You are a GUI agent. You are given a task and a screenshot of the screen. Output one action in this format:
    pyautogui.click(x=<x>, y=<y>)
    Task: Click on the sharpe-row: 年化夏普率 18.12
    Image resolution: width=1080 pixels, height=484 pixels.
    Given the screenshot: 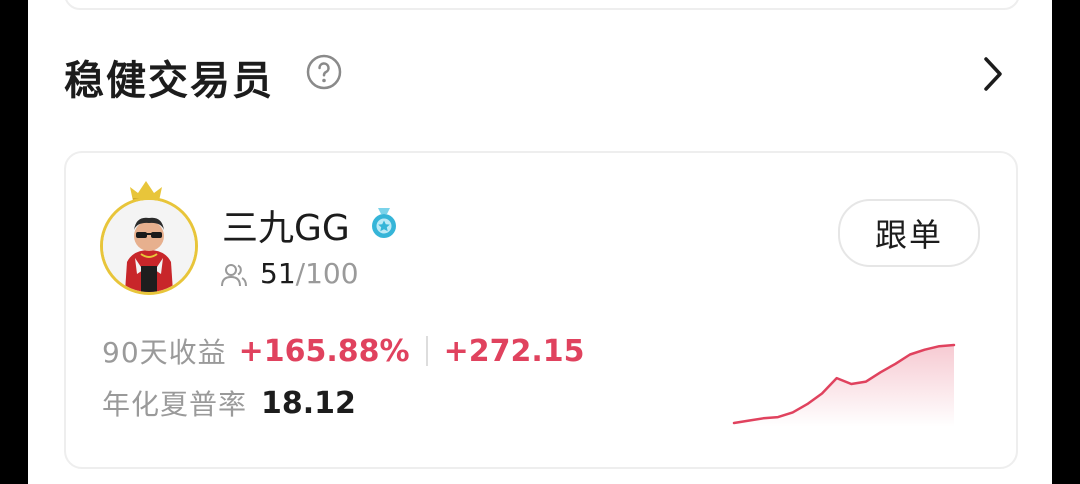 What is the action you would take?
    pyautogui.click(x=229, y=403)
    